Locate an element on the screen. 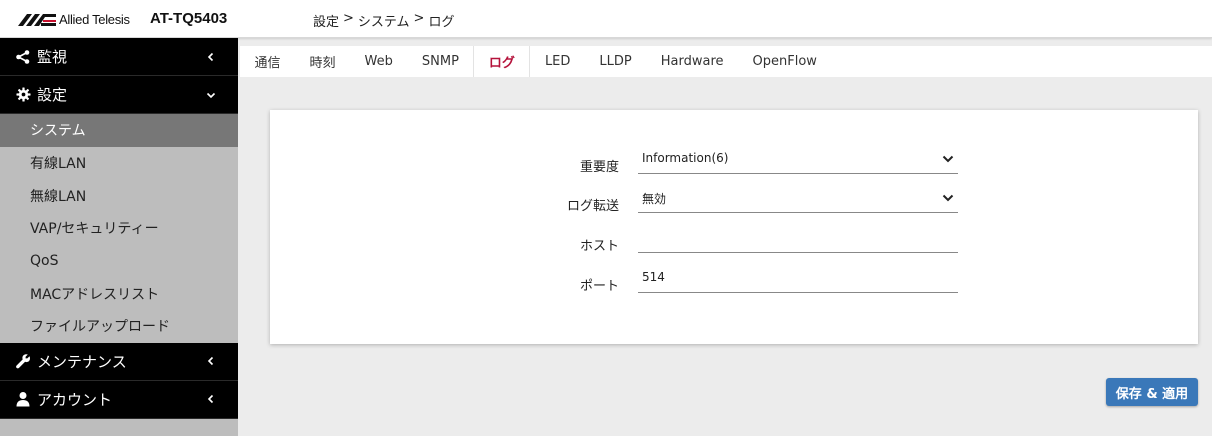 Image resolution: width=1212 pixels, height=436 pixels. port-input: 514 is located at coordinates (798, 280).